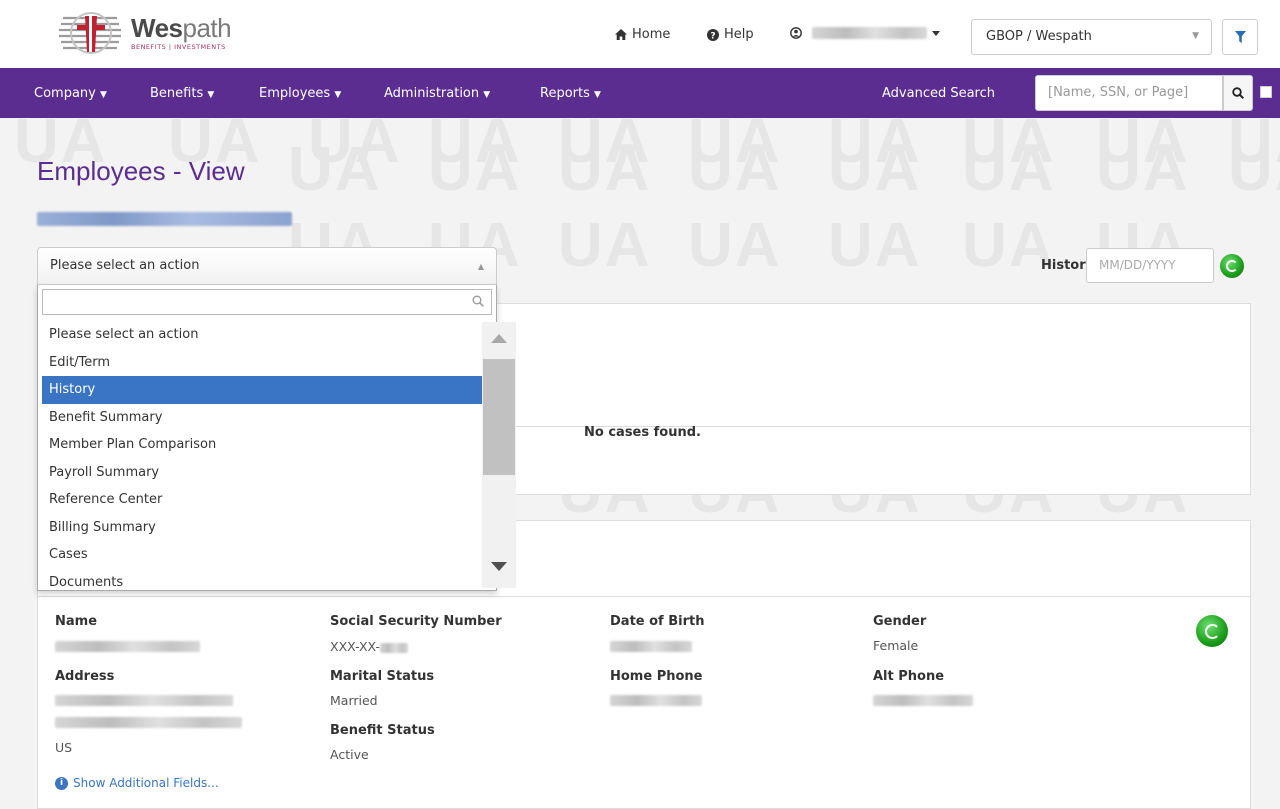 This screenshot has height=809, width=1280. What do you see at coordinates (657, 621) in the screenshot?
I see `dob-label: Date of Birth` at bounding box center [657, 621].